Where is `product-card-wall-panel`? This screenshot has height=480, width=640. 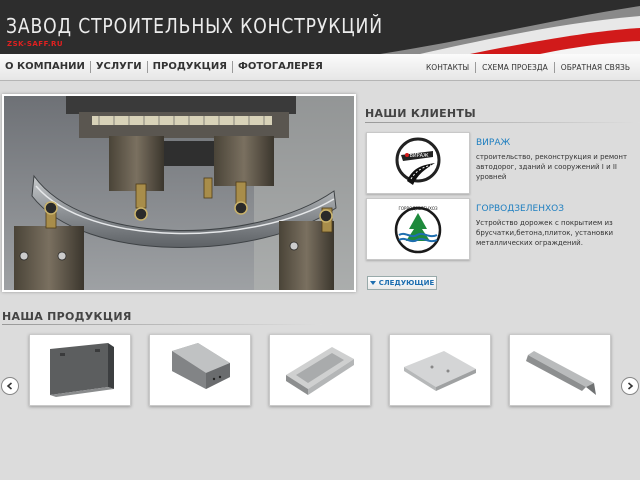 product-card-wall-panel is located at coordinates (80, 370).